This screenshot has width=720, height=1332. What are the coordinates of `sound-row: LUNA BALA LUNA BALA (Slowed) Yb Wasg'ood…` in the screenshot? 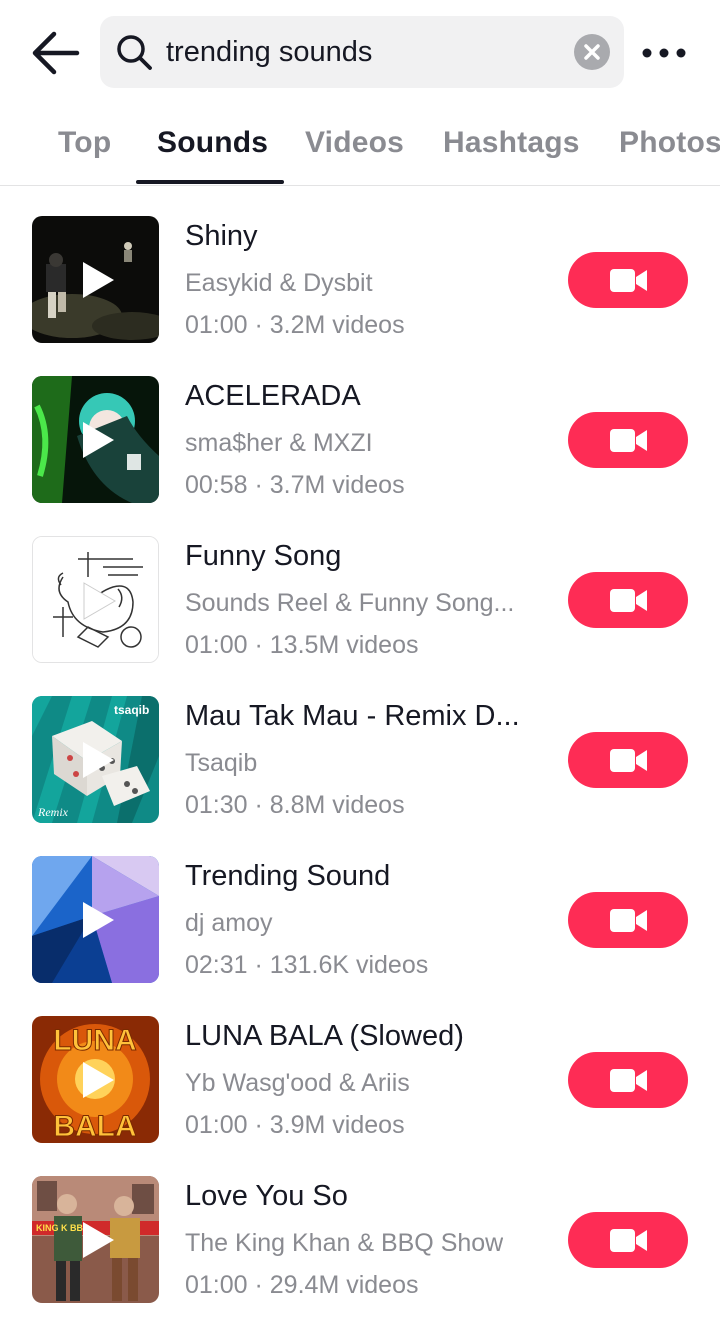 It's located at (360, 1066).